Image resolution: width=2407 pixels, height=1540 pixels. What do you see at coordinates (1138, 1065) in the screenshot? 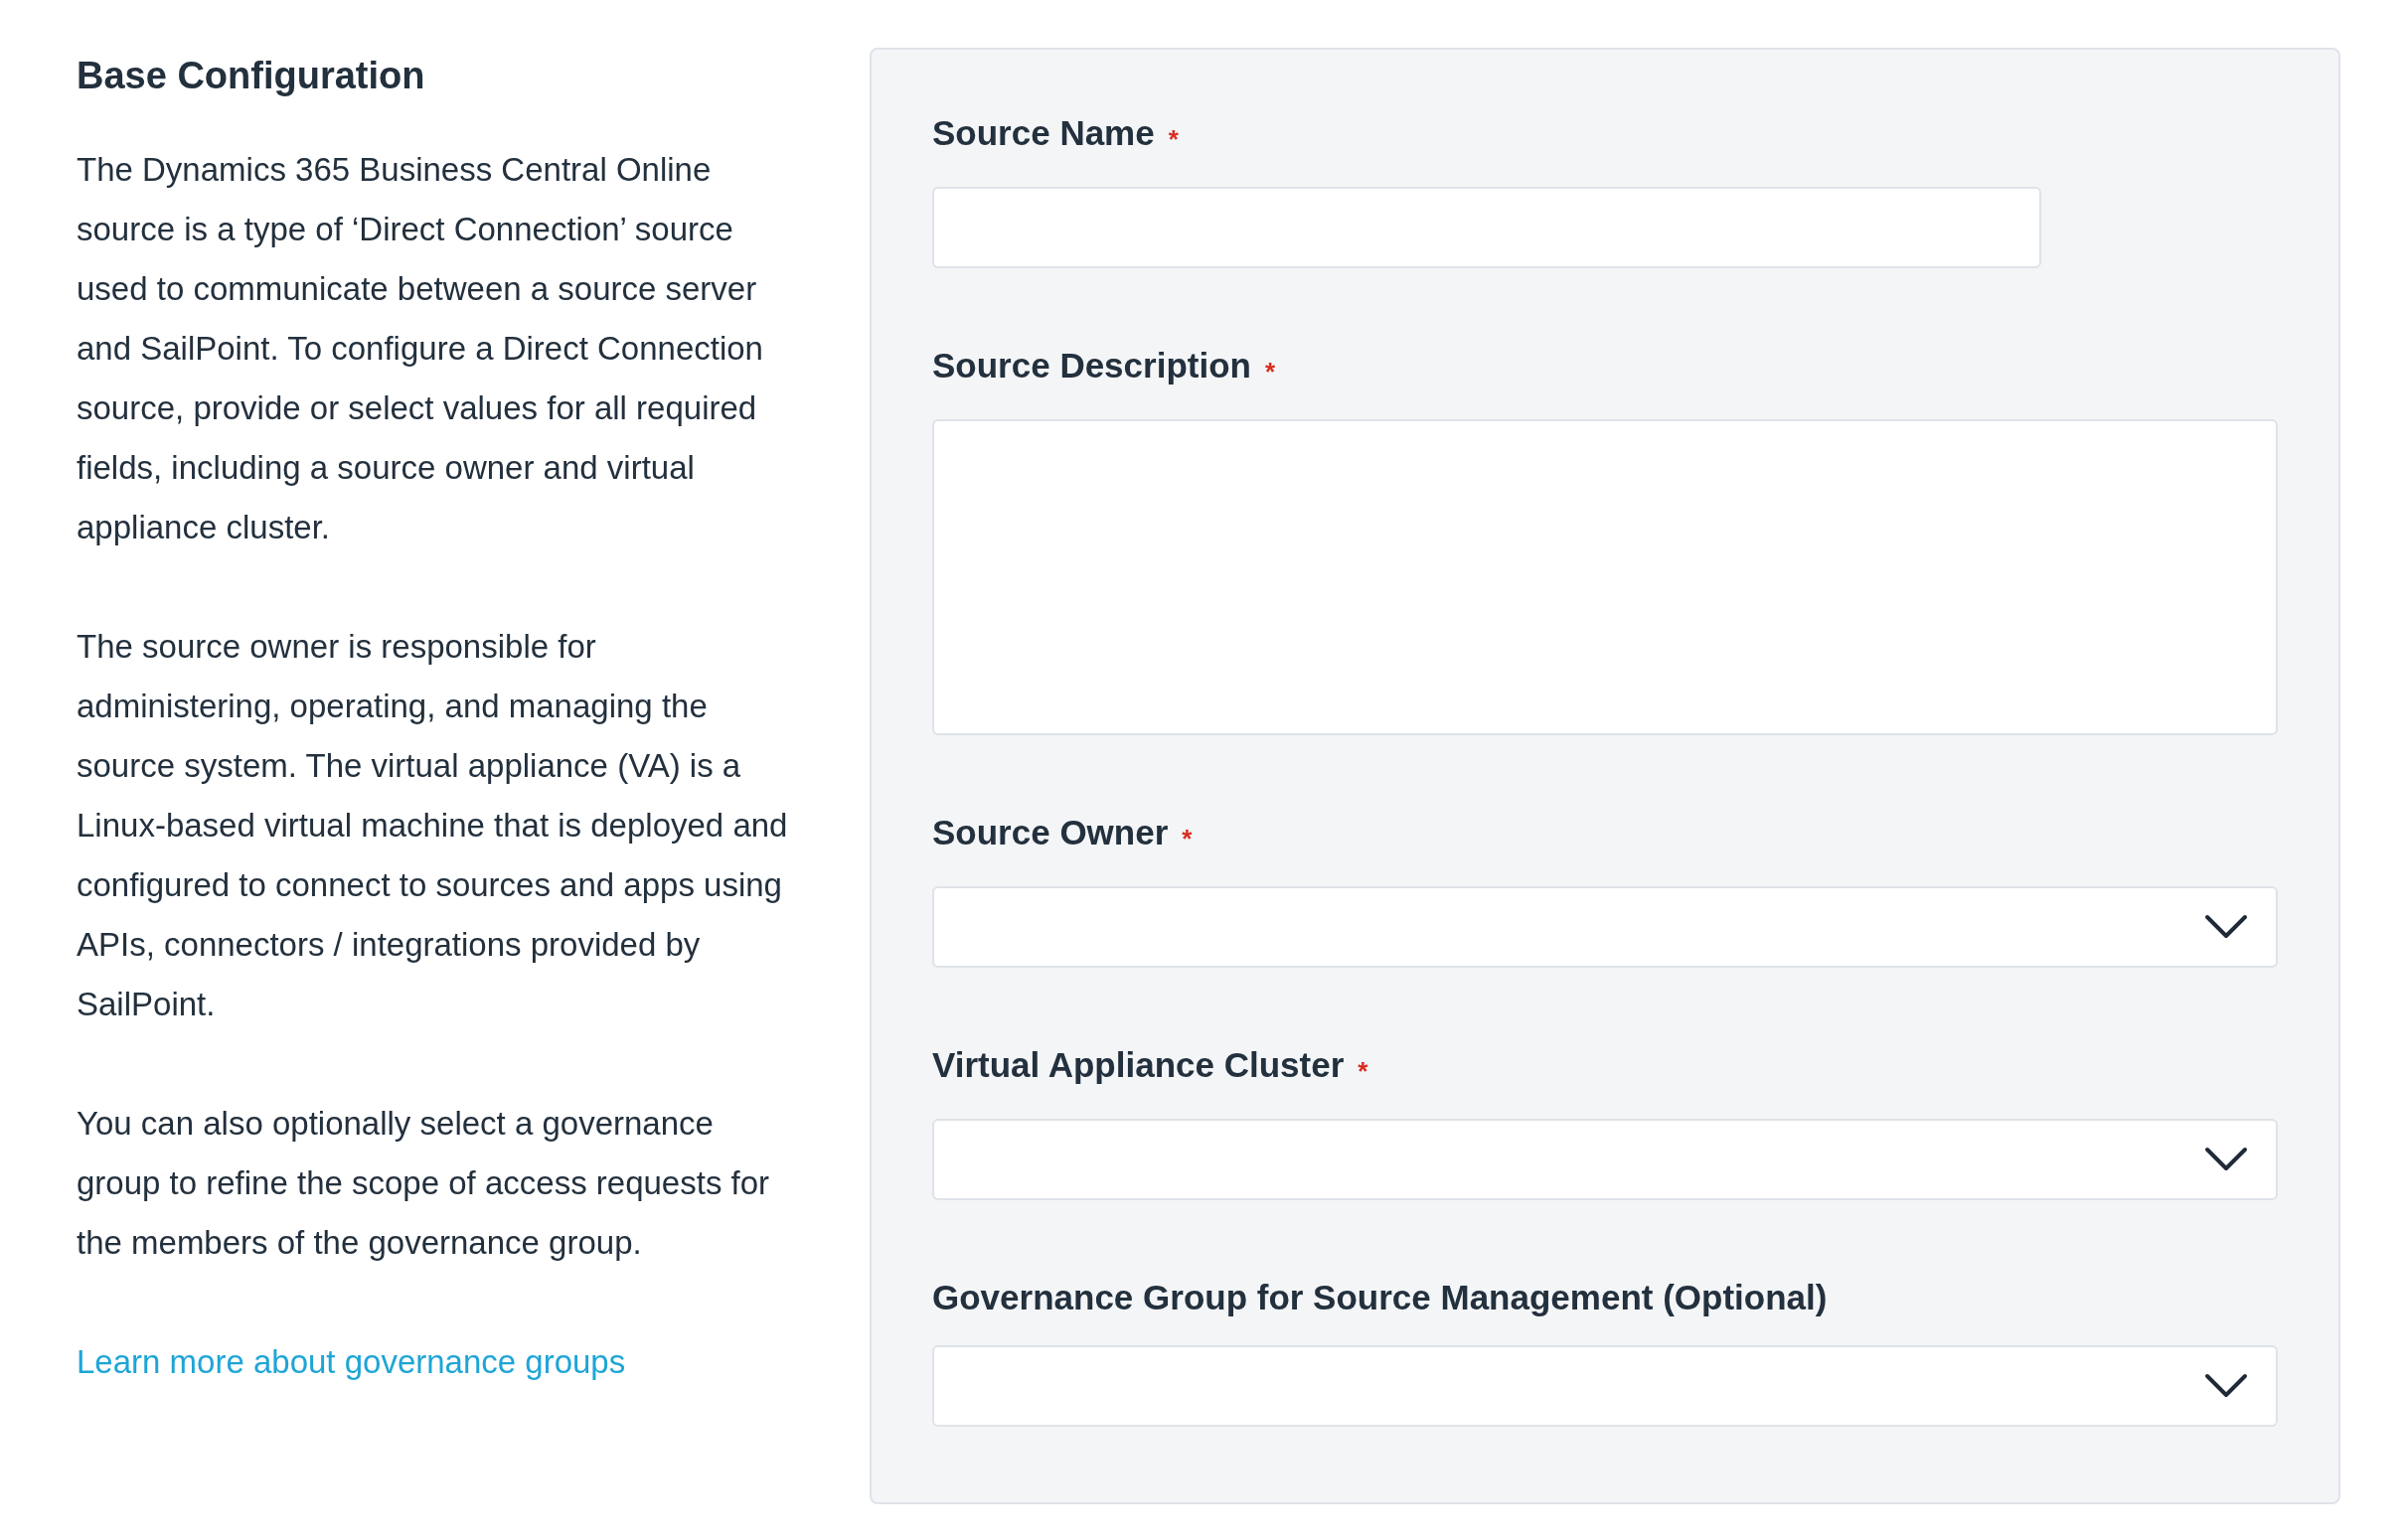
I see `field-label: Virtual Appliance Cluster` at bounding box center [1138, 1065].